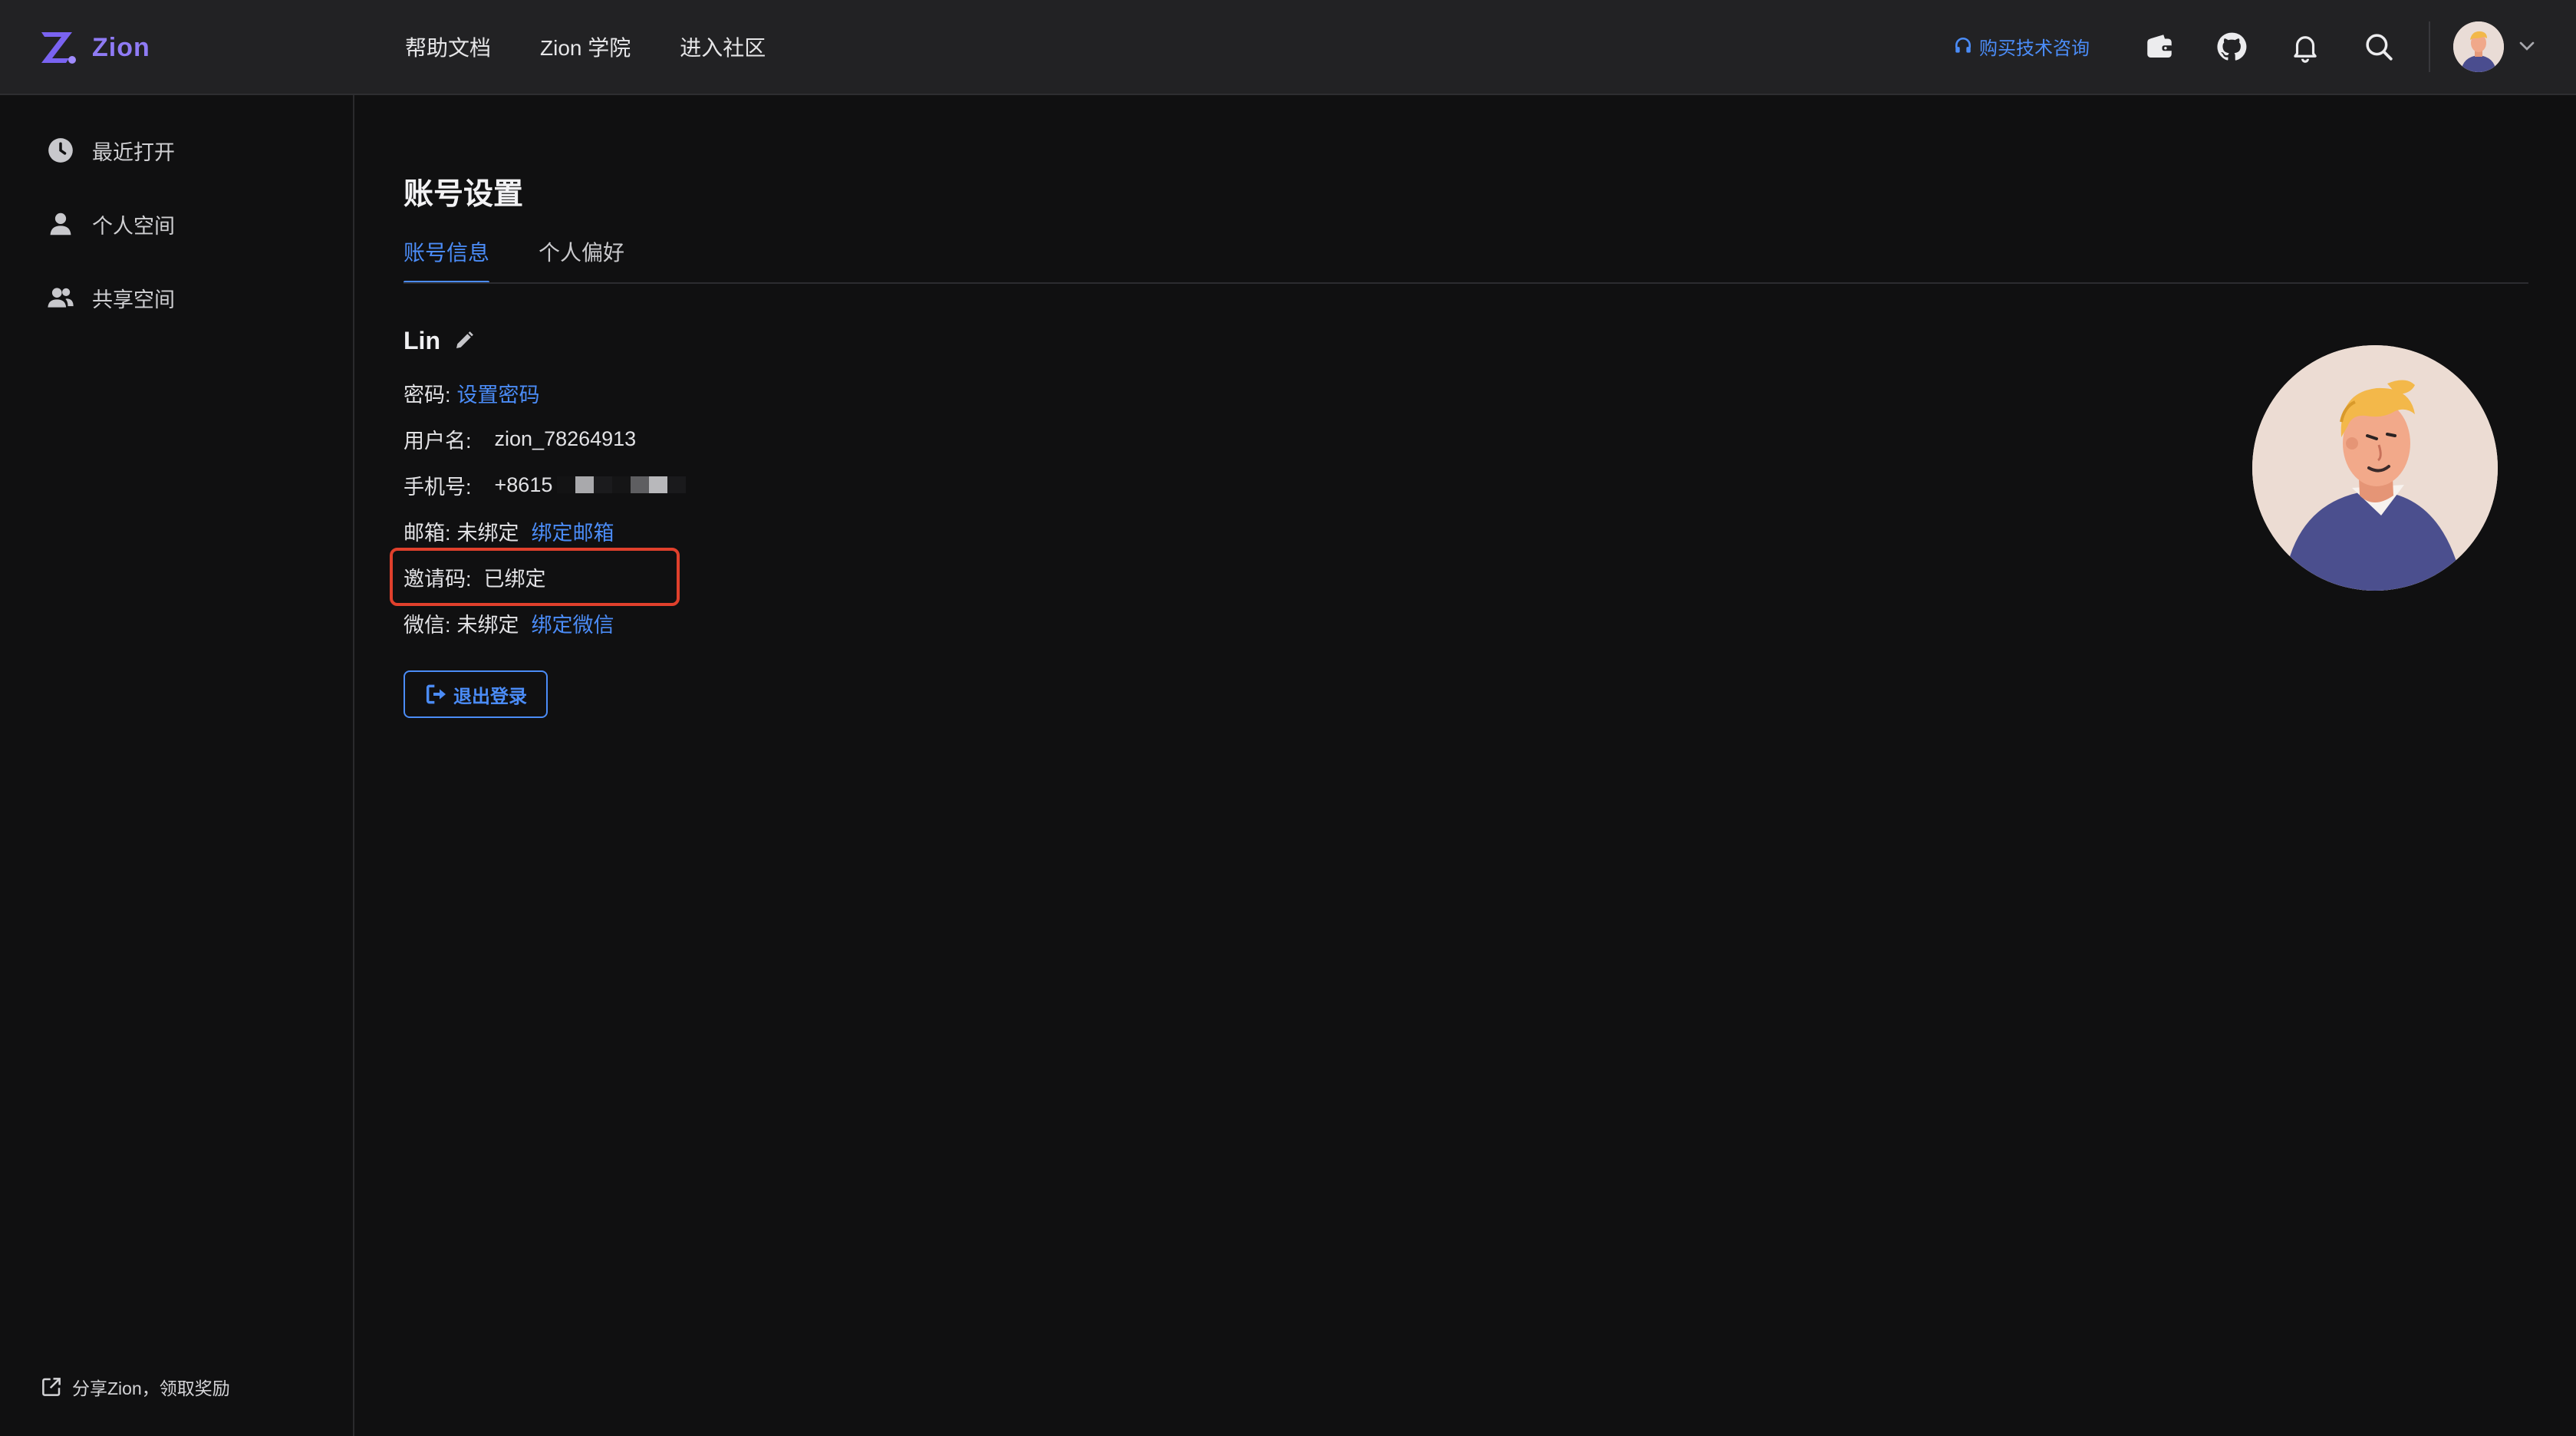 The height and width of the screenshot is (1436, 2576). What do you see at coordinates (487, 533) in the screenshot?
I see `email-value: 未绑定` at bounding box center [487, 533].